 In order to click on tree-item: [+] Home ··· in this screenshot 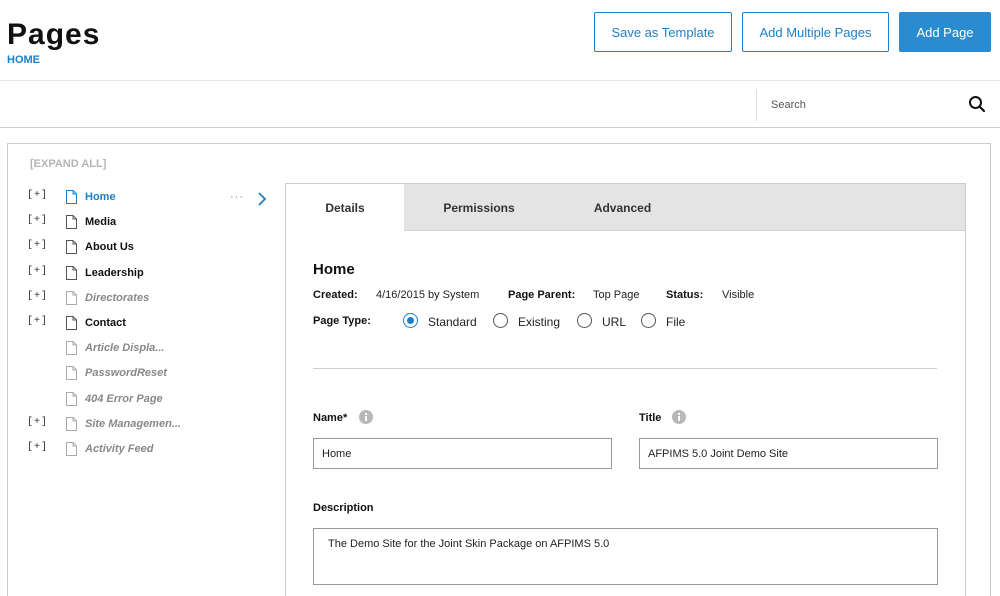, I will do `click(140, 199)`.